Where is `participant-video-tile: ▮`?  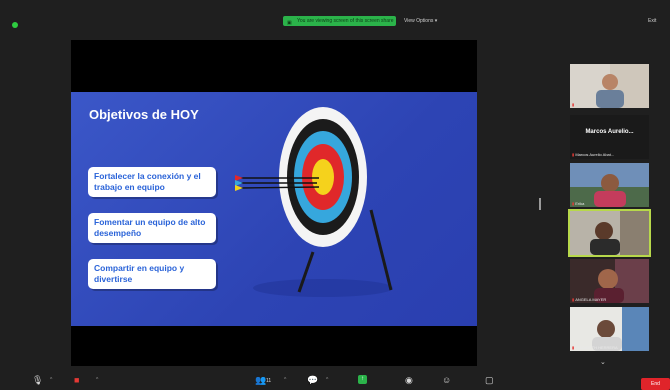
participant-video-tile: ▮ is located at coordinates (609, 86).